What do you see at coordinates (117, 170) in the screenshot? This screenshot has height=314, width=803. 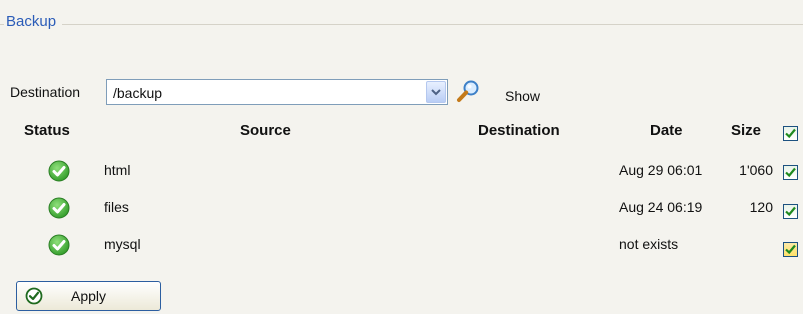 I see `row-source: html` at bounding box center [117, 170].